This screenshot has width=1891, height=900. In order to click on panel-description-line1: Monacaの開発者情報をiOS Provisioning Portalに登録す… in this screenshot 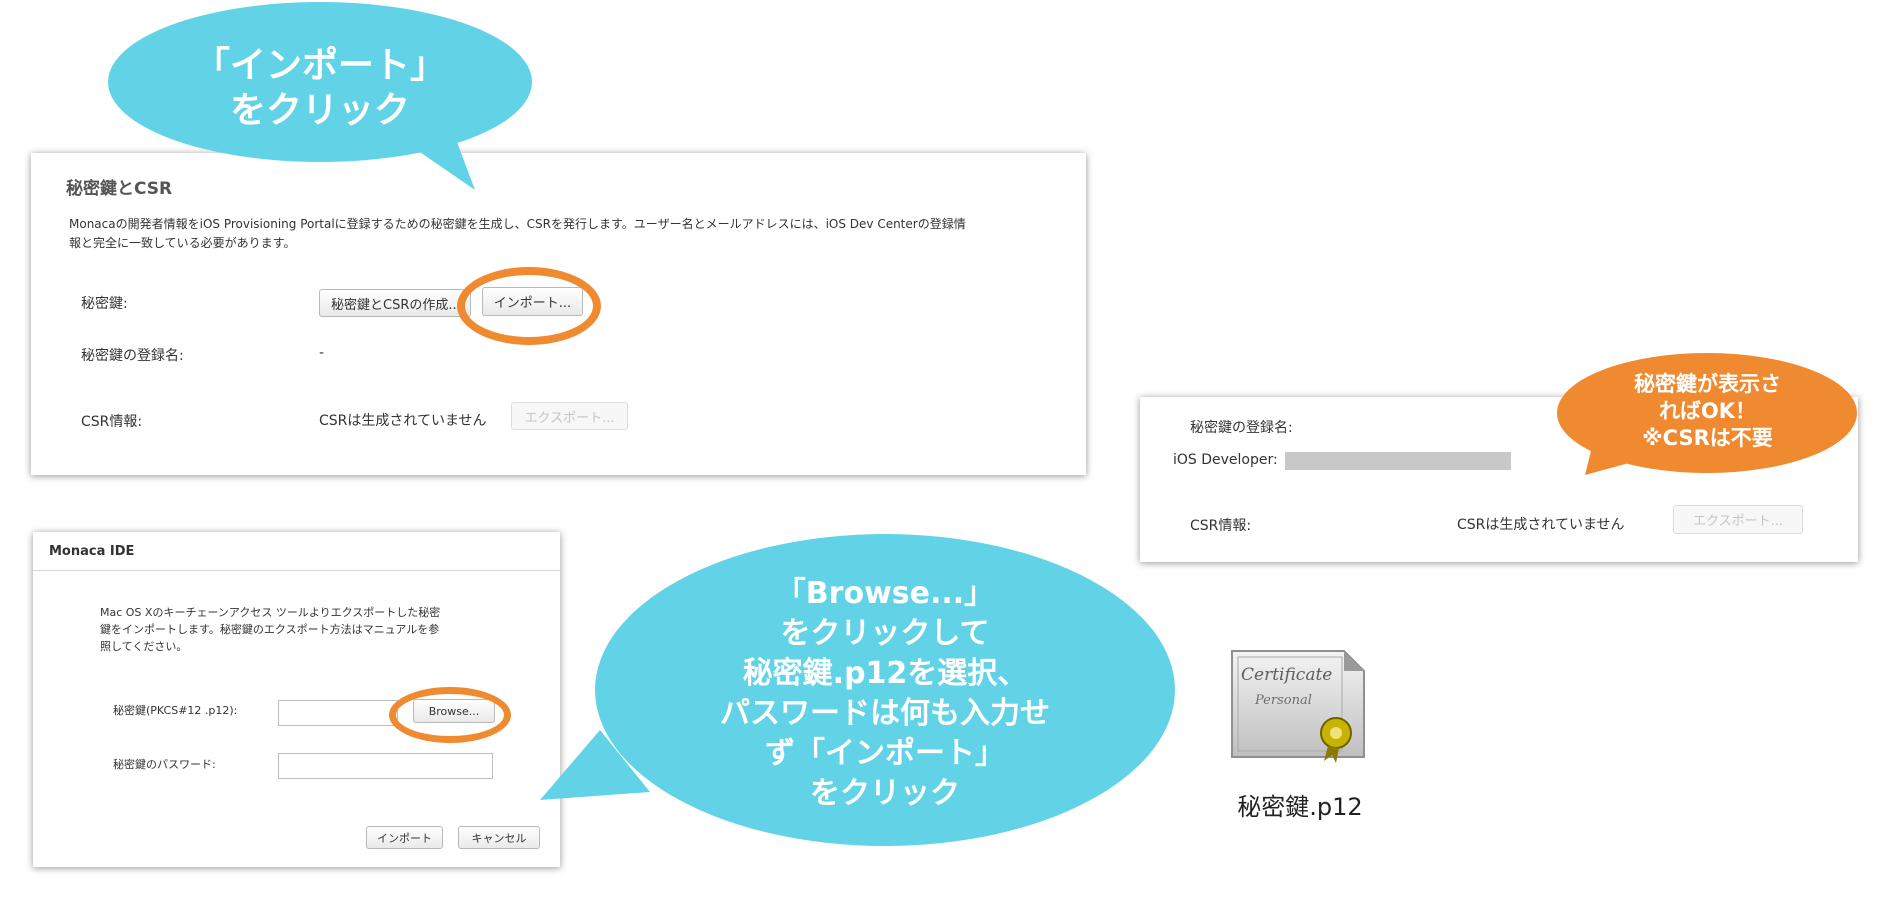, I will do `click(517, 224)`.